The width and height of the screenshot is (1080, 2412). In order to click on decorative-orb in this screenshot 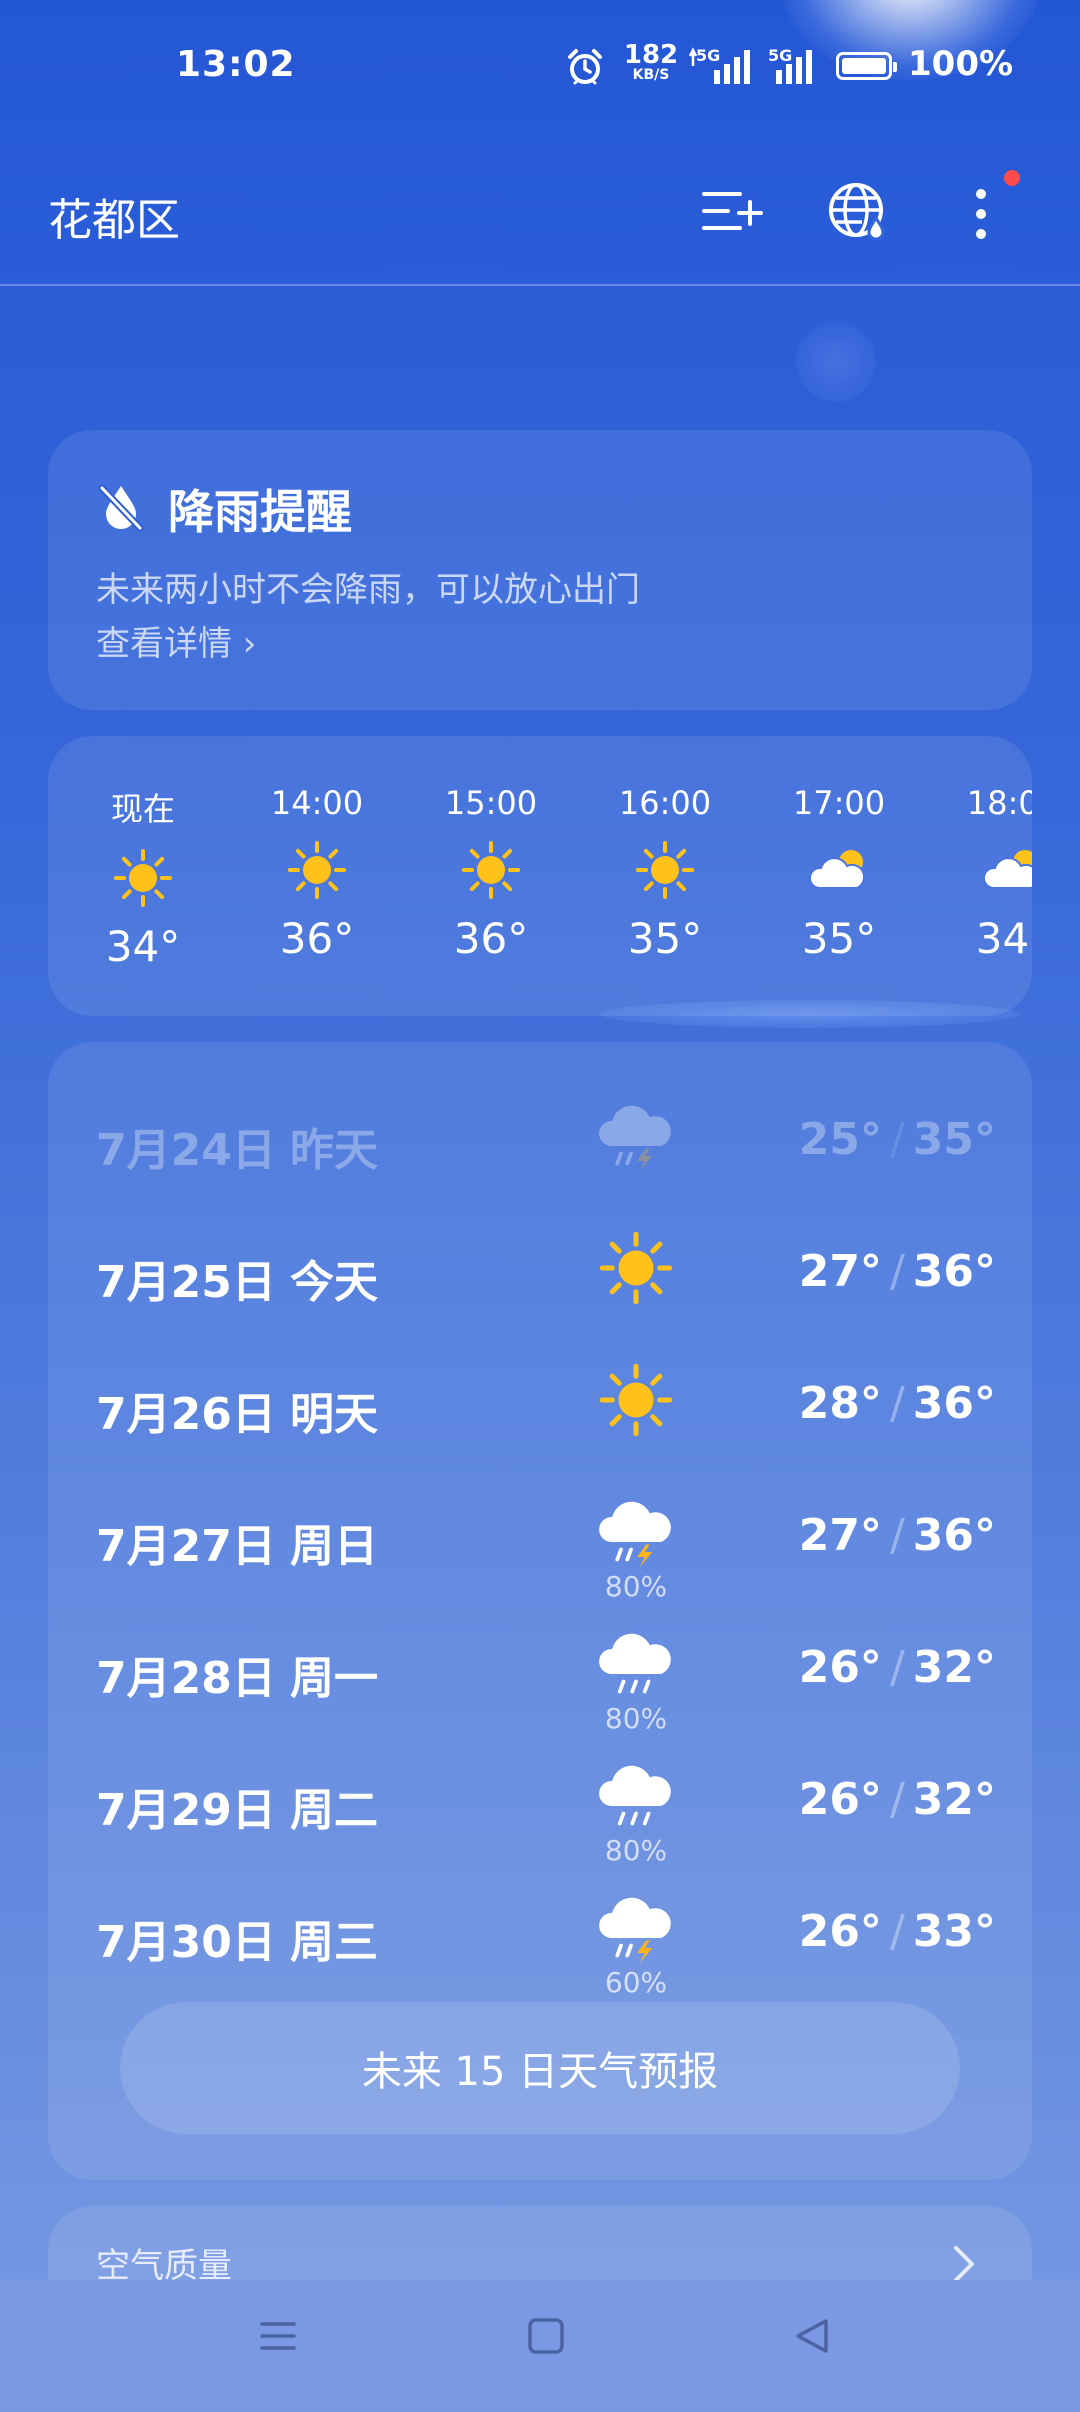, I will do `click(836, 362)`.